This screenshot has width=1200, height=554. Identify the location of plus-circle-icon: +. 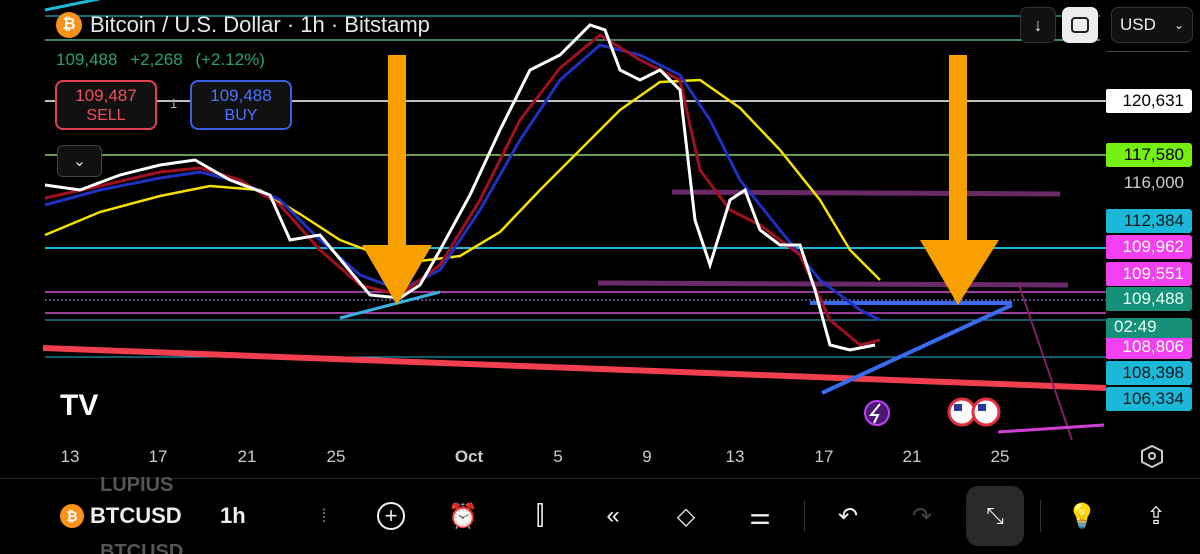
(391, 516).